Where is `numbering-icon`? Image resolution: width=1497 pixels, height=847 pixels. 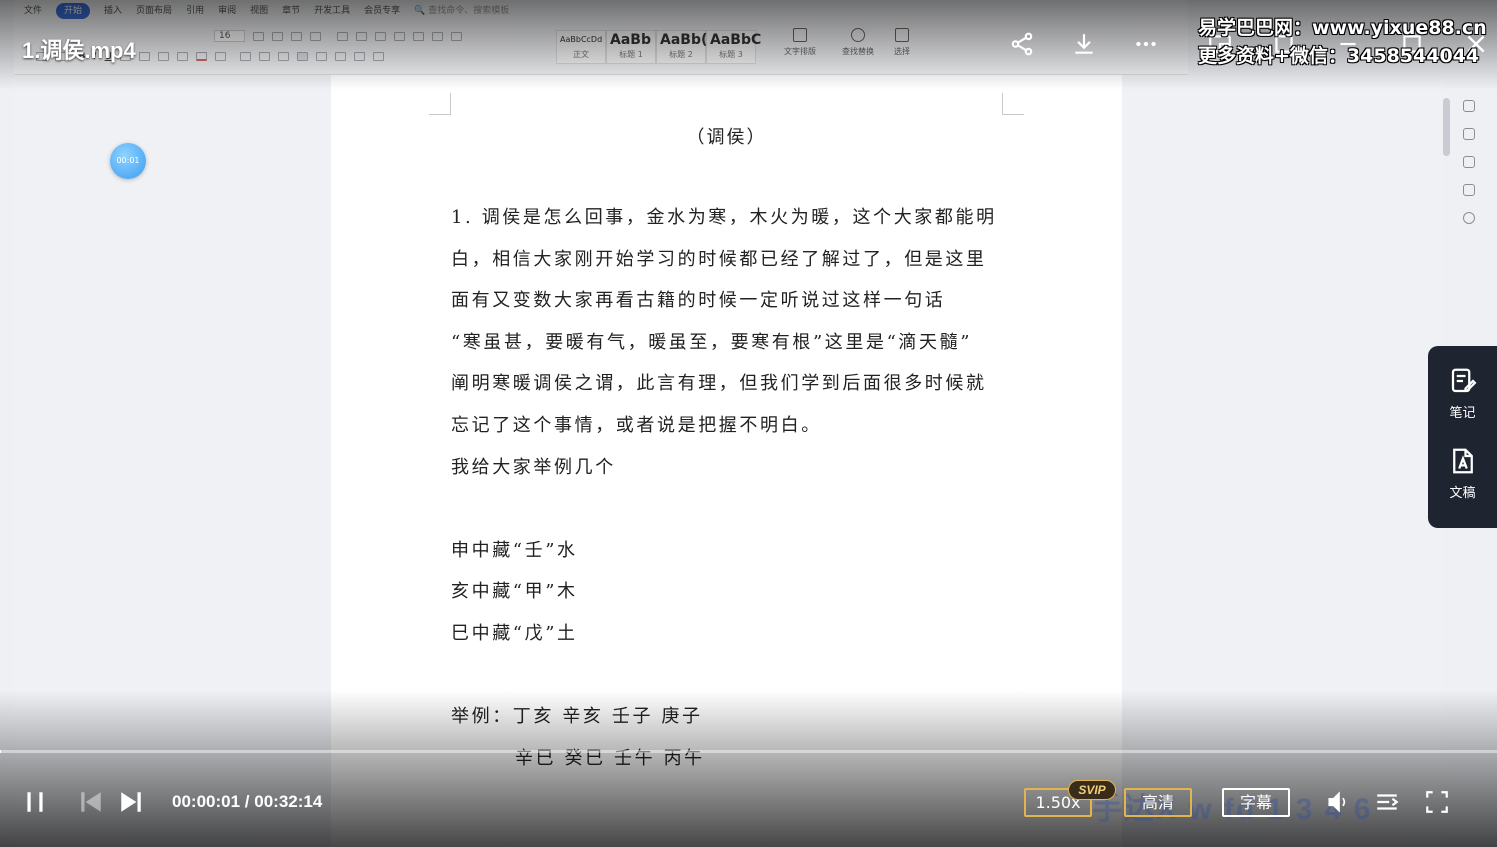
numbering-icon is located at coordinates (362, 36).